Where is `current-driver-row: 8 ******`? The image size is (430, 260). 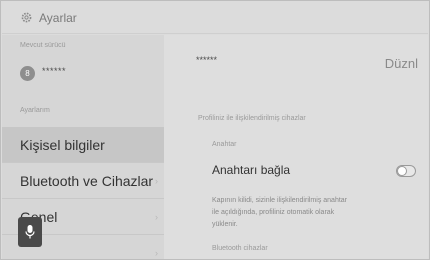
current-driver-row: 8 ****** is located at coordinates (83, 74).